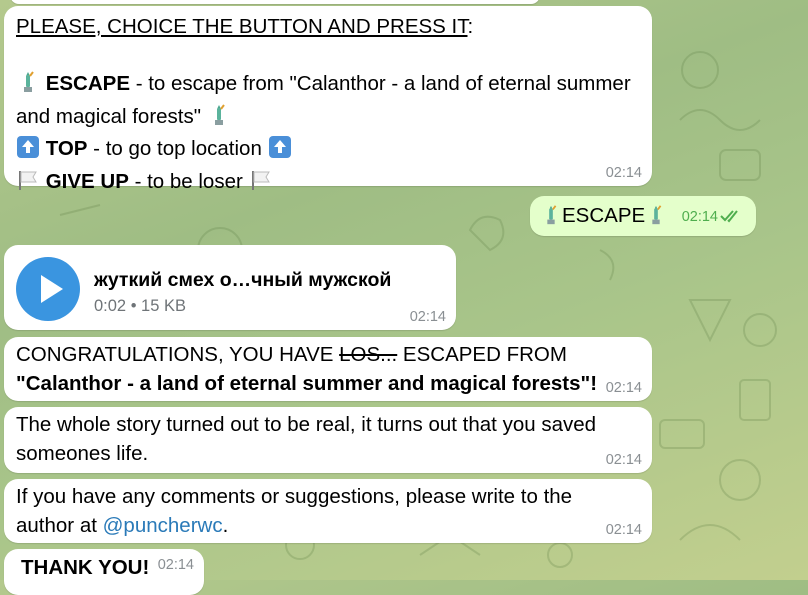 This screenshot has height=595, width=808. What do you see at coordinates (66, 148) in the screenshot?
I see `top-option-label: TOP` at bounding box center [66, 148].